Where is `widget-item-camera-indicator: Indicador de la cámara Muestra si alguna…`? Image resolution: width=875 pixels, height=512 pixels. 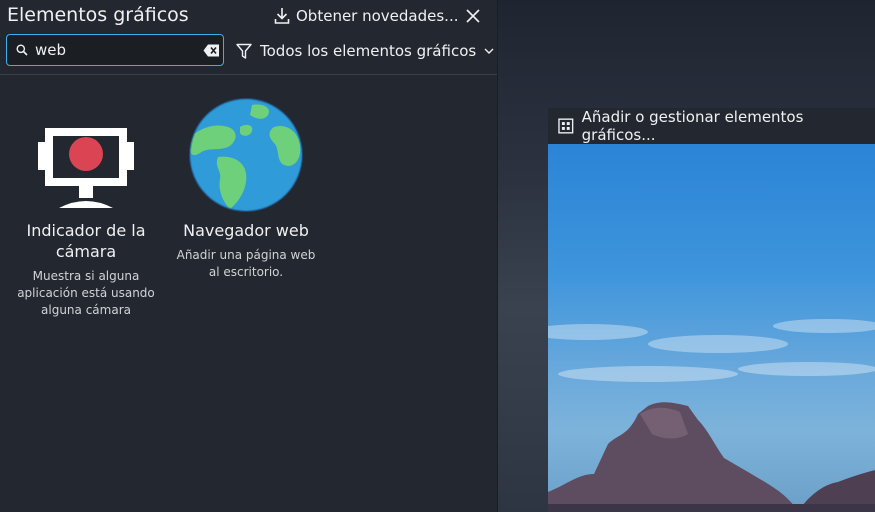 widget-item-camera-indicator: Indicador de la cámara Muestra si alguna… is located at coordinates (86, 209).